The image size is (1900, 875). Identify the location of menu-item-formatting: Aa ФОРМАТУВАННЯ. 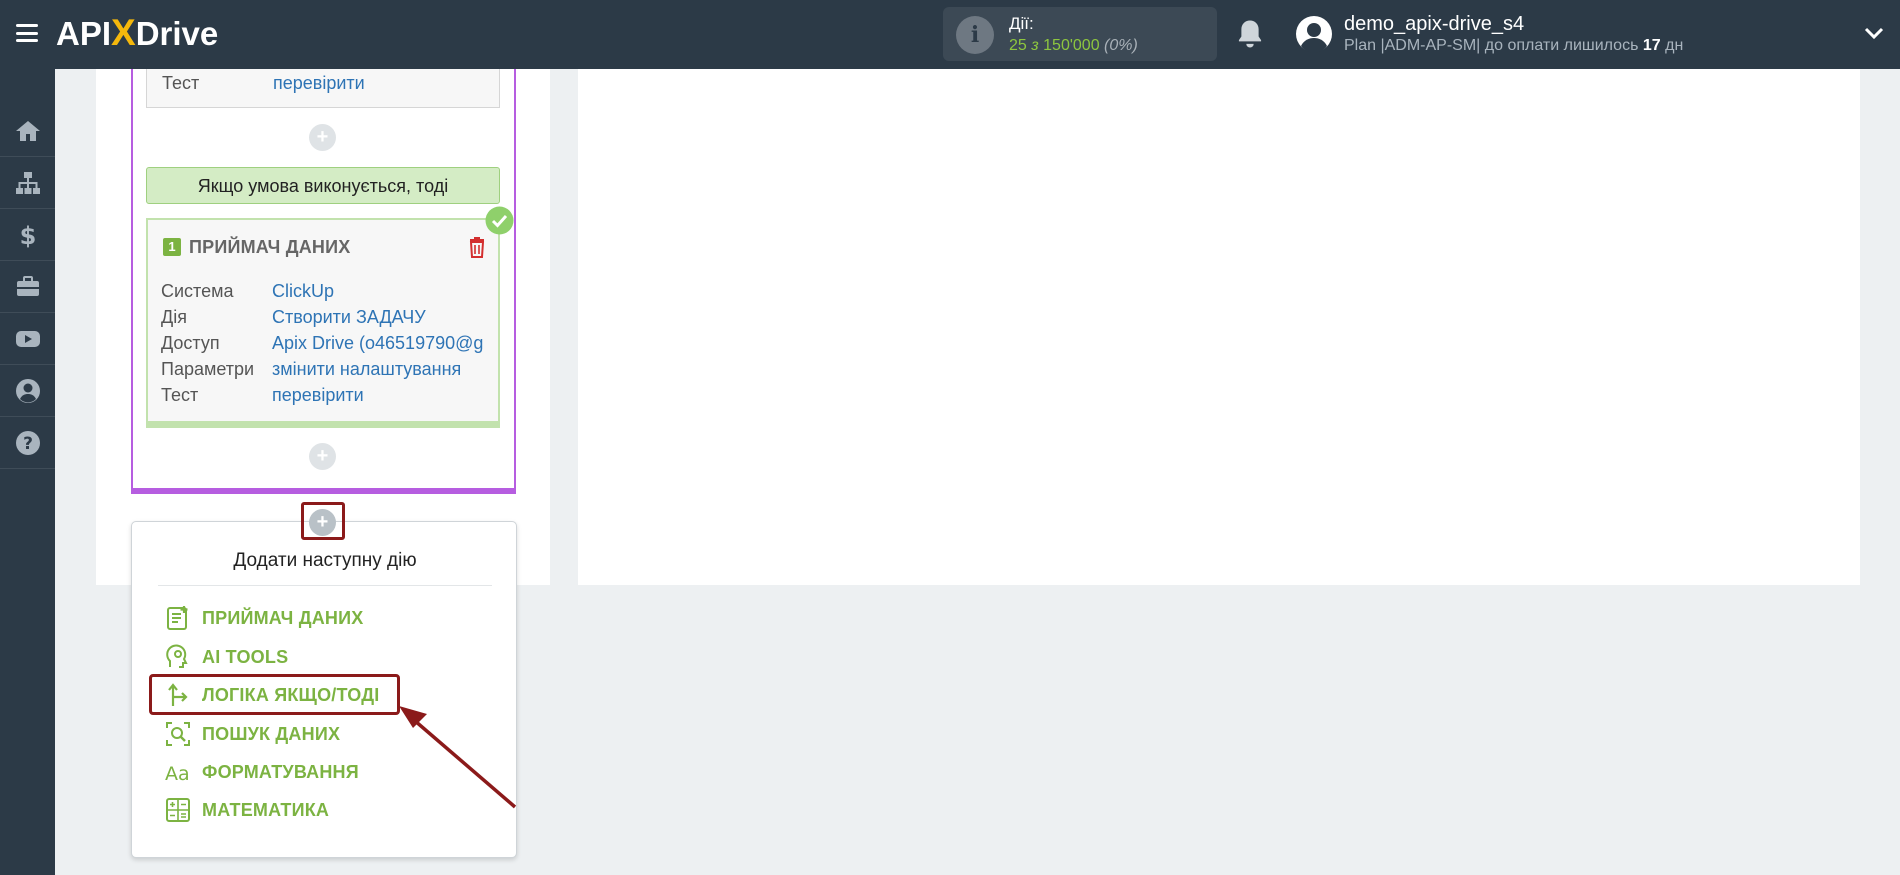
(261, 772).